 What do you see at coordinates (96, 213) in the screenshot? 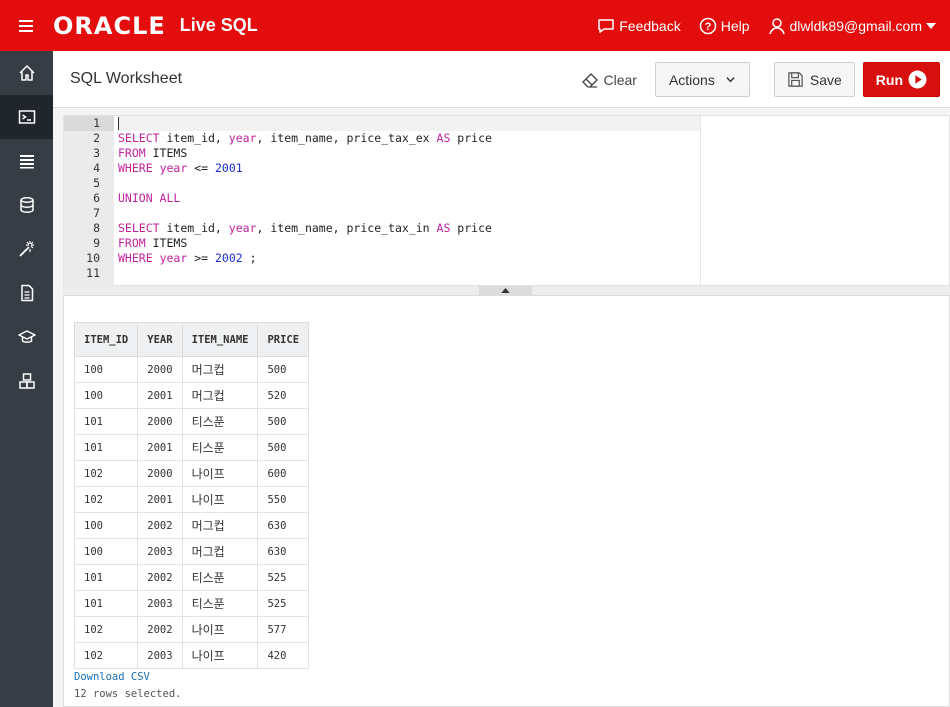
I see `line-number: 7` at bounding box center [96, 213].